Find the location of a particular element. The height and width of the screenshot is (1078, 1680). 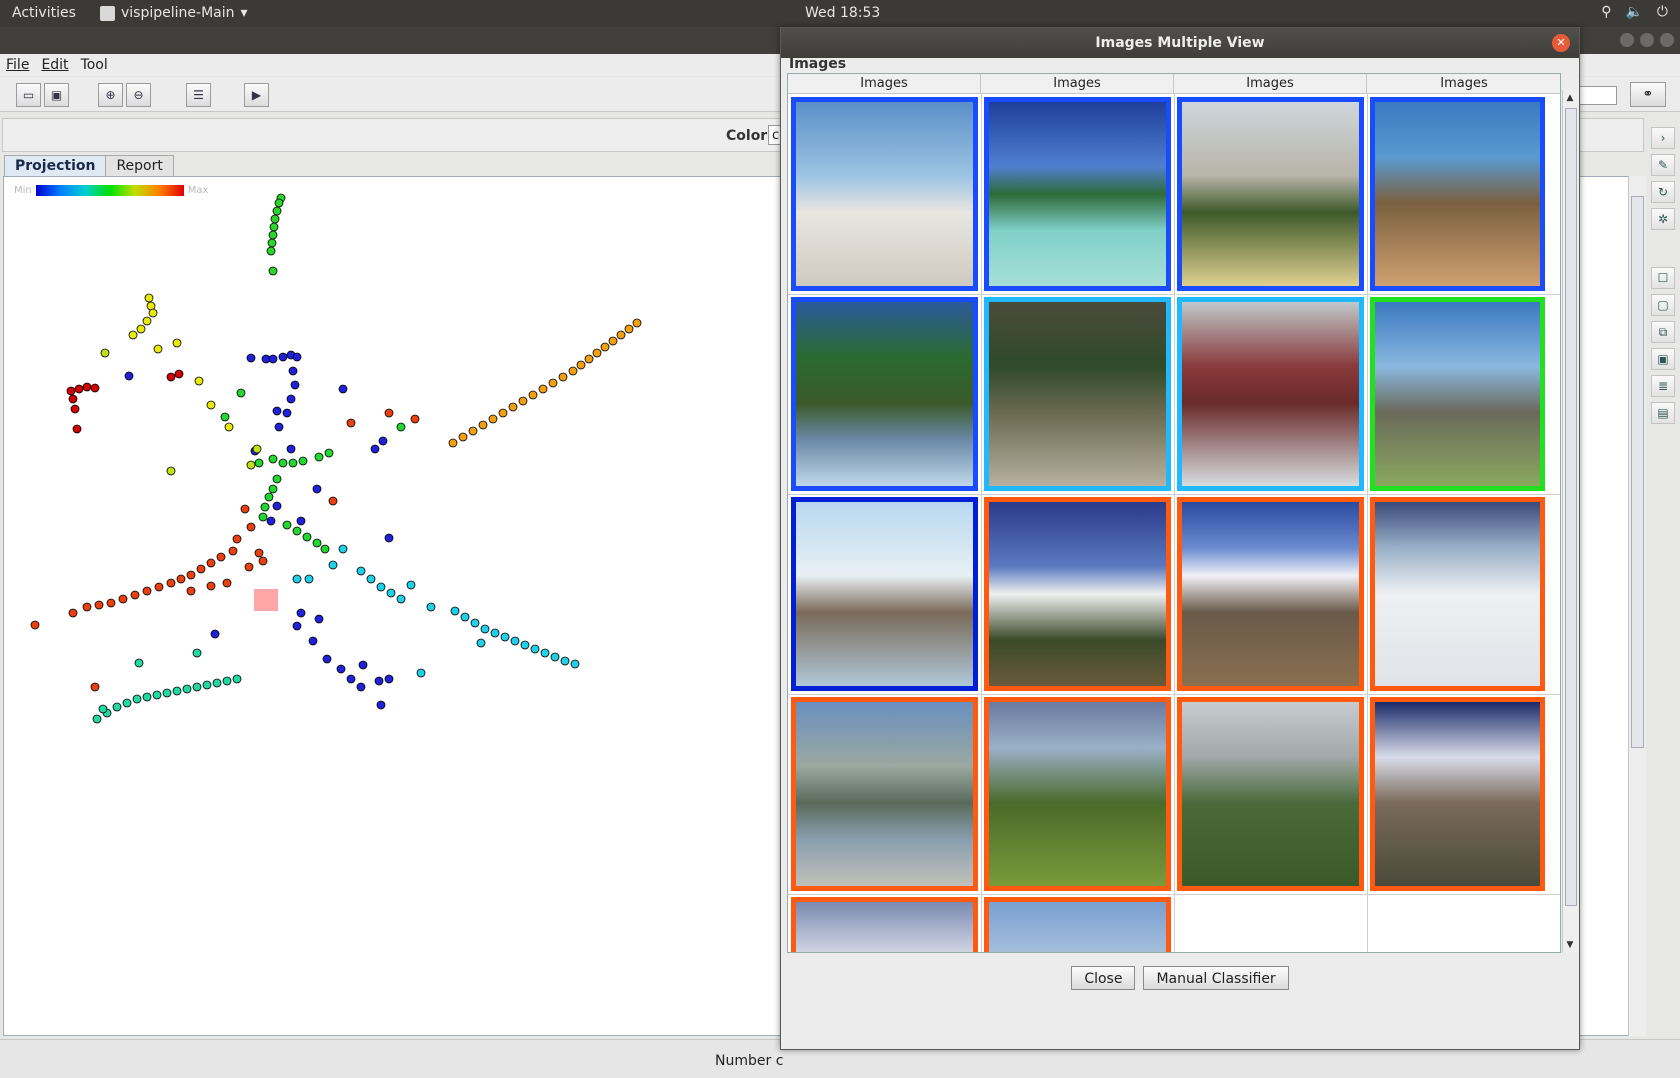

menu-tool: Tool is located at coordinates (94, 65).